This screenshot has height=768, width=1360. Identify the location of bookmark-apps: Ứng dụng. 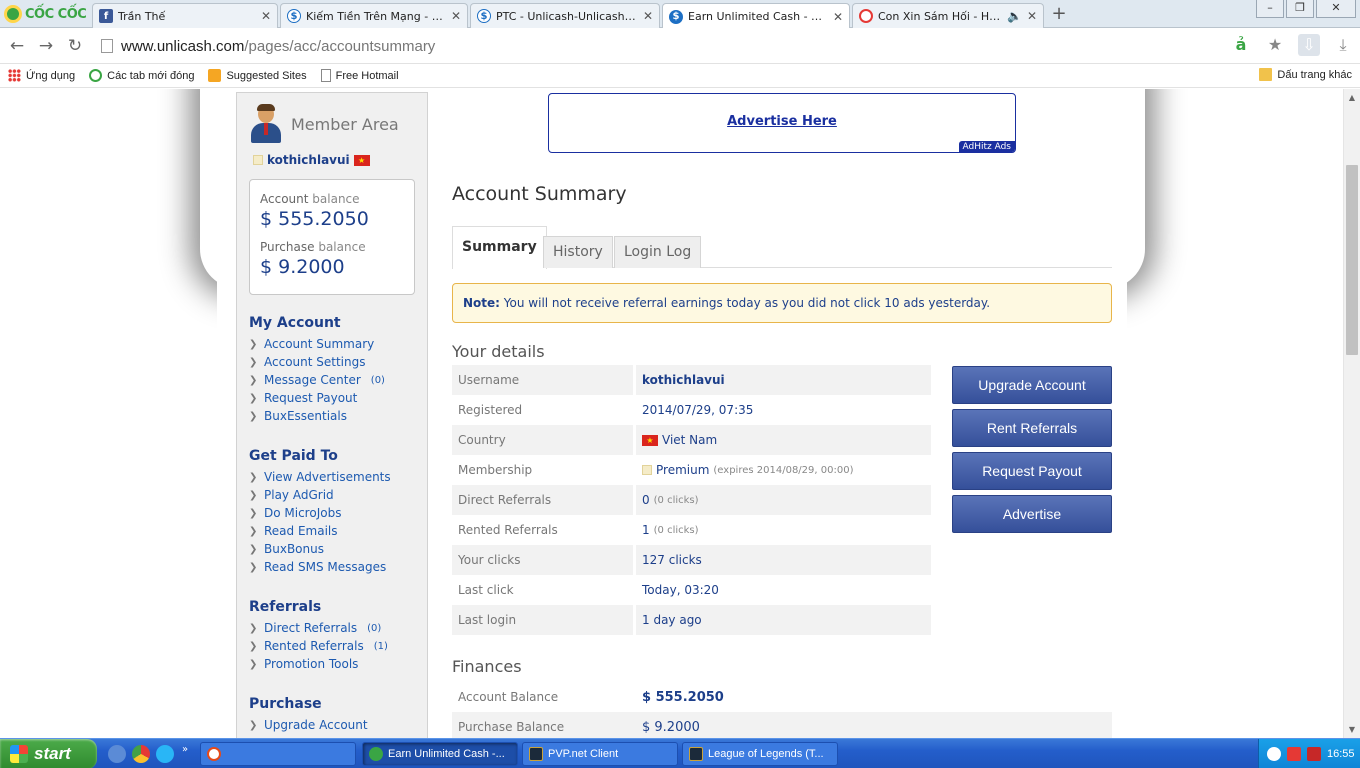
(41, 75).